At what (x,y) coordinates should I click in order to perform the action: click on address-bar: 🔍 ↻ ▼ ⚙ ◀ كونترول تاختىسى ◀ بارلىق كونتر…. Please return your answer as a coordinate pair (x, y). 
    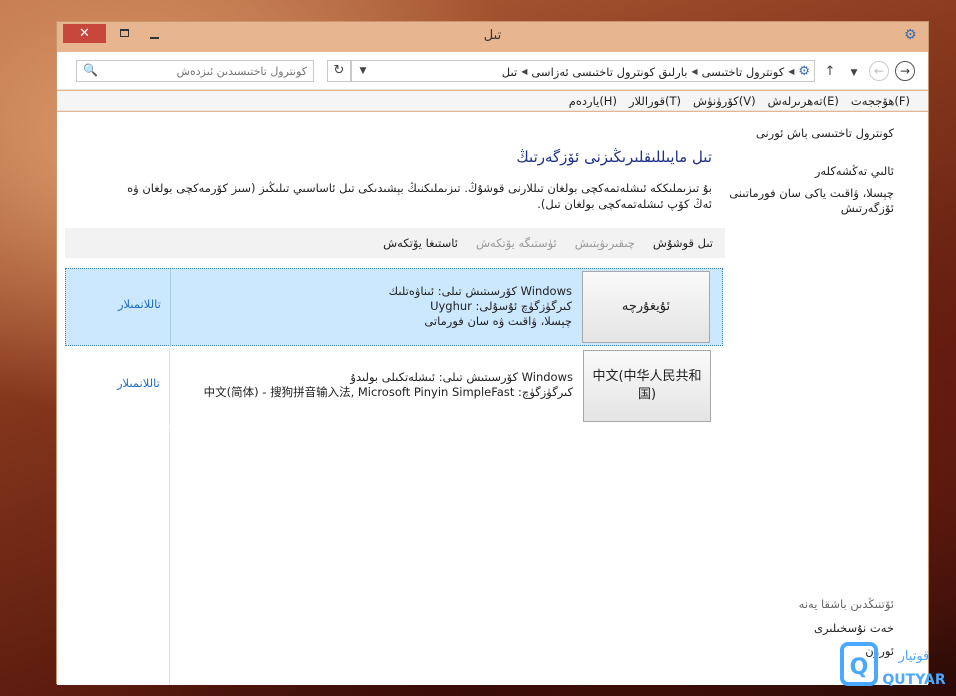
    Looking at the image, I should click on (492, 71).